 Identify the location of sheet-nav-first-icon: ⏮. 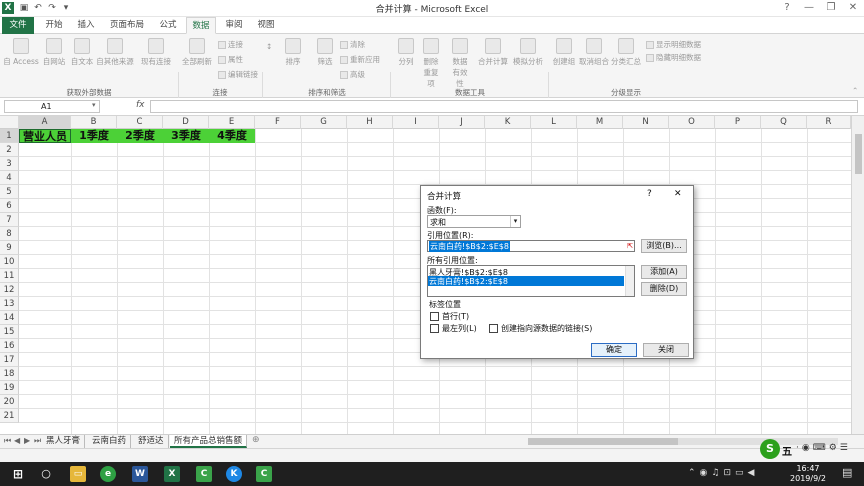
(7, 441).